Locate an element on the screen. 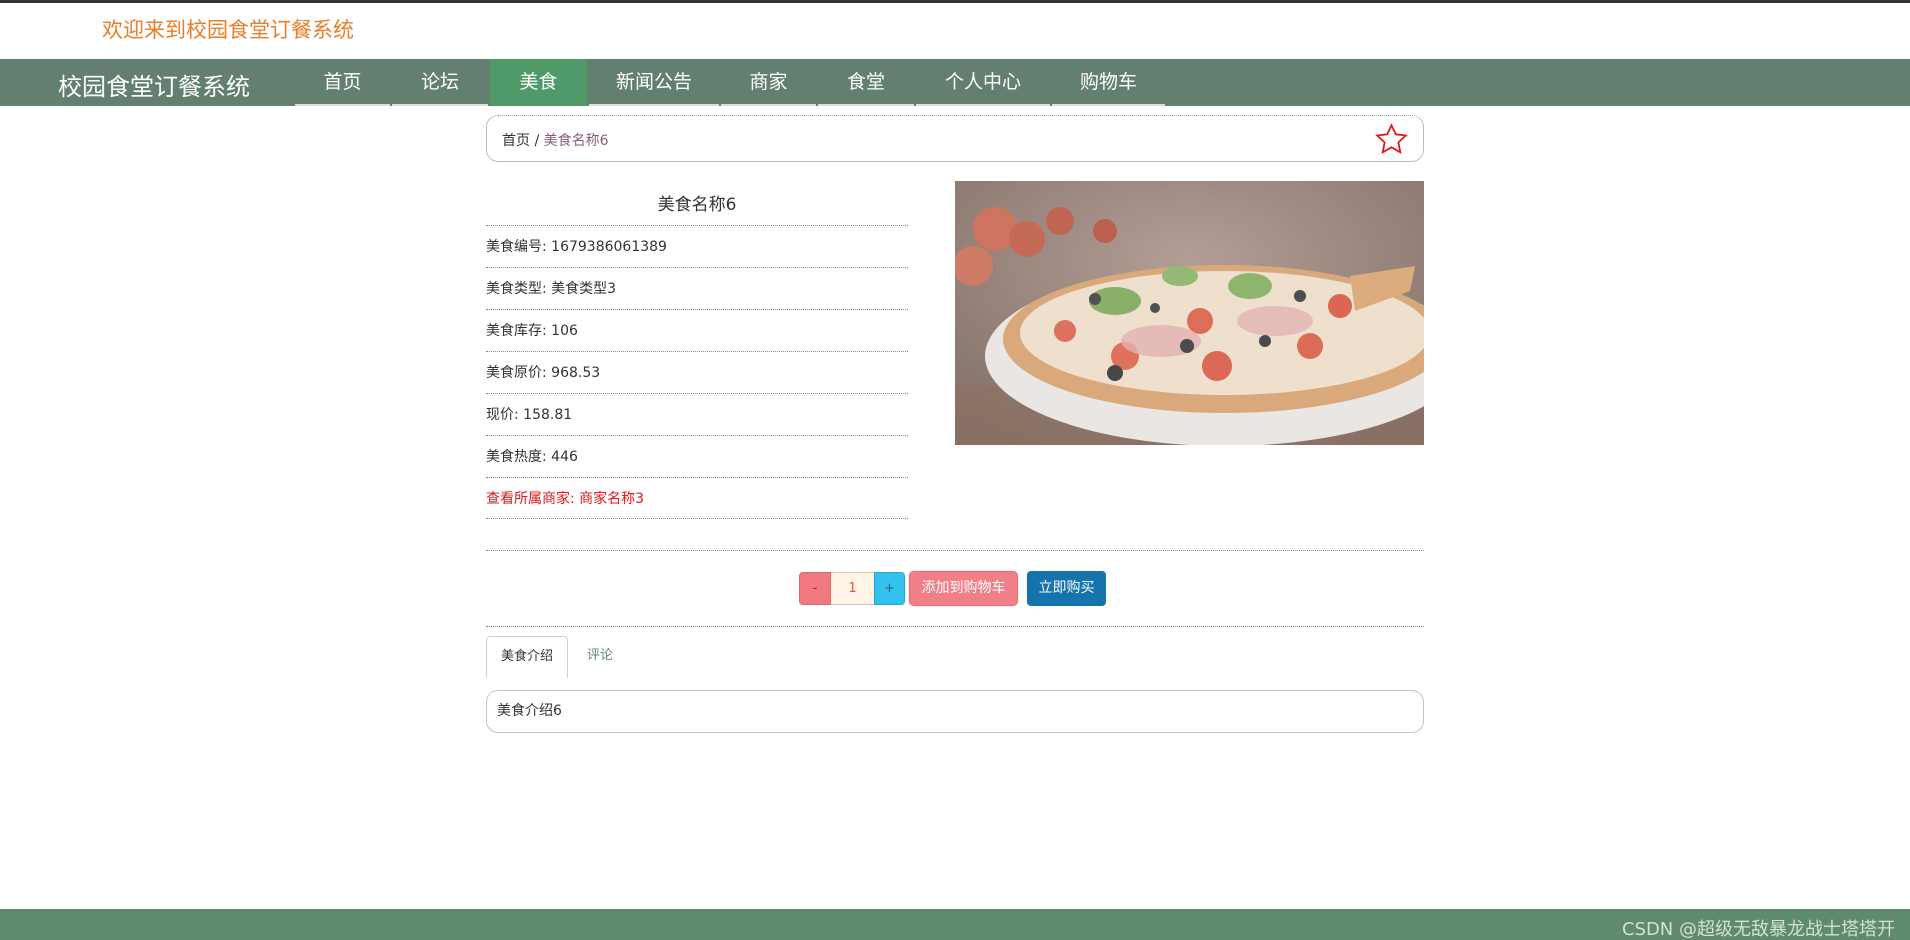  attr-stock: 美食库存: 106 is located at coordinates (697, 330).